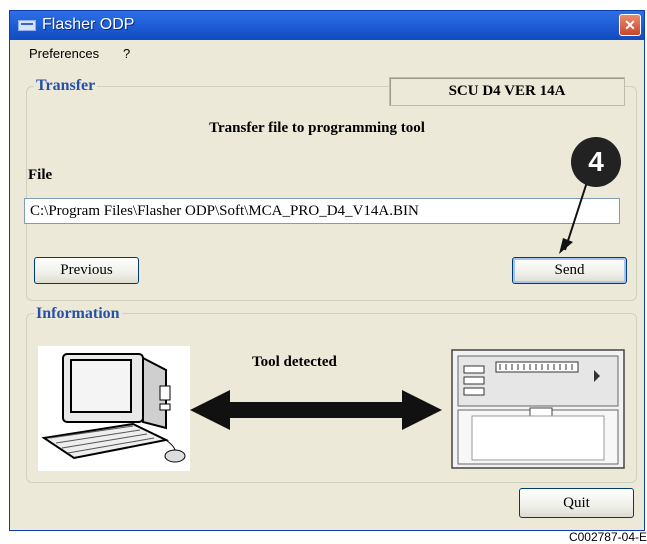  I want to click on close-button: ✕, so click(630, 25).